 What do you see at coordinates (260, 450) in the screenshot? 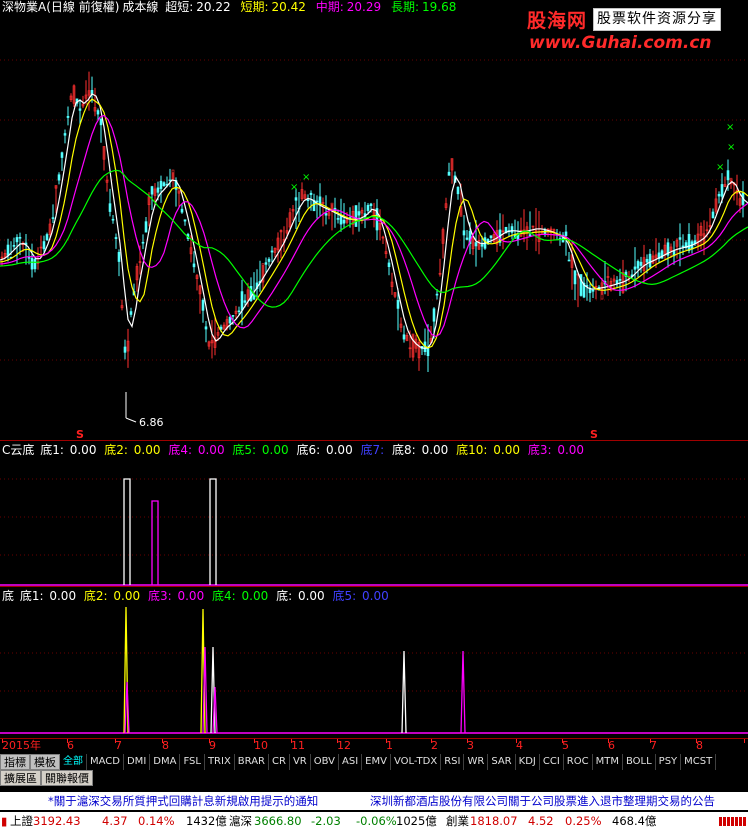
I see `ind1-item: 底5: 0.00` at bounding box center [260, 450].